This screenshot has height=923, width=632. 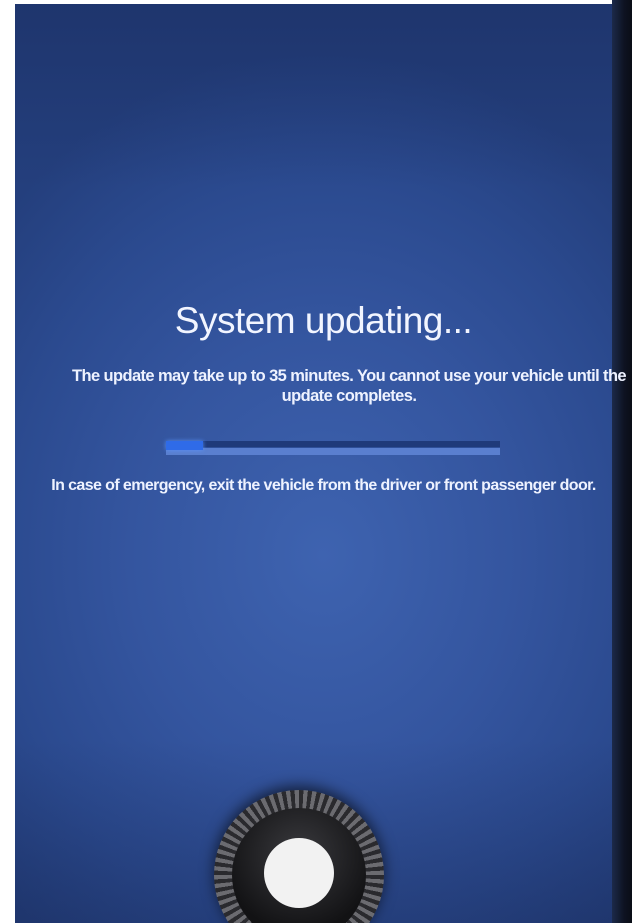 What do you see at coordinates (349, 396) in the screenshot?
I see `update-message-line-2: update completes.` at bounding box center [349, 396].